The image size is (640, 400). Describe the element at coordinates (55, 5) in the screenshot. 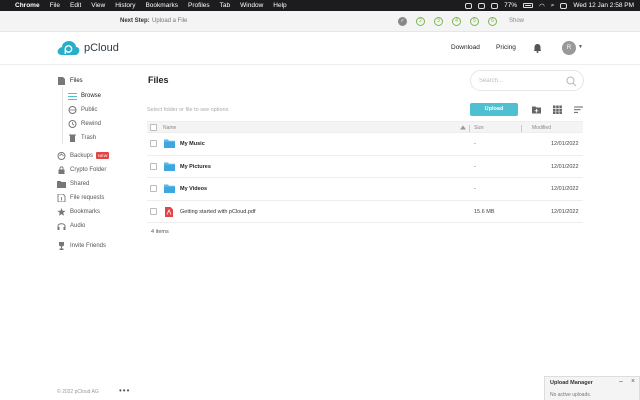

I see `menu-file: File` at that location.